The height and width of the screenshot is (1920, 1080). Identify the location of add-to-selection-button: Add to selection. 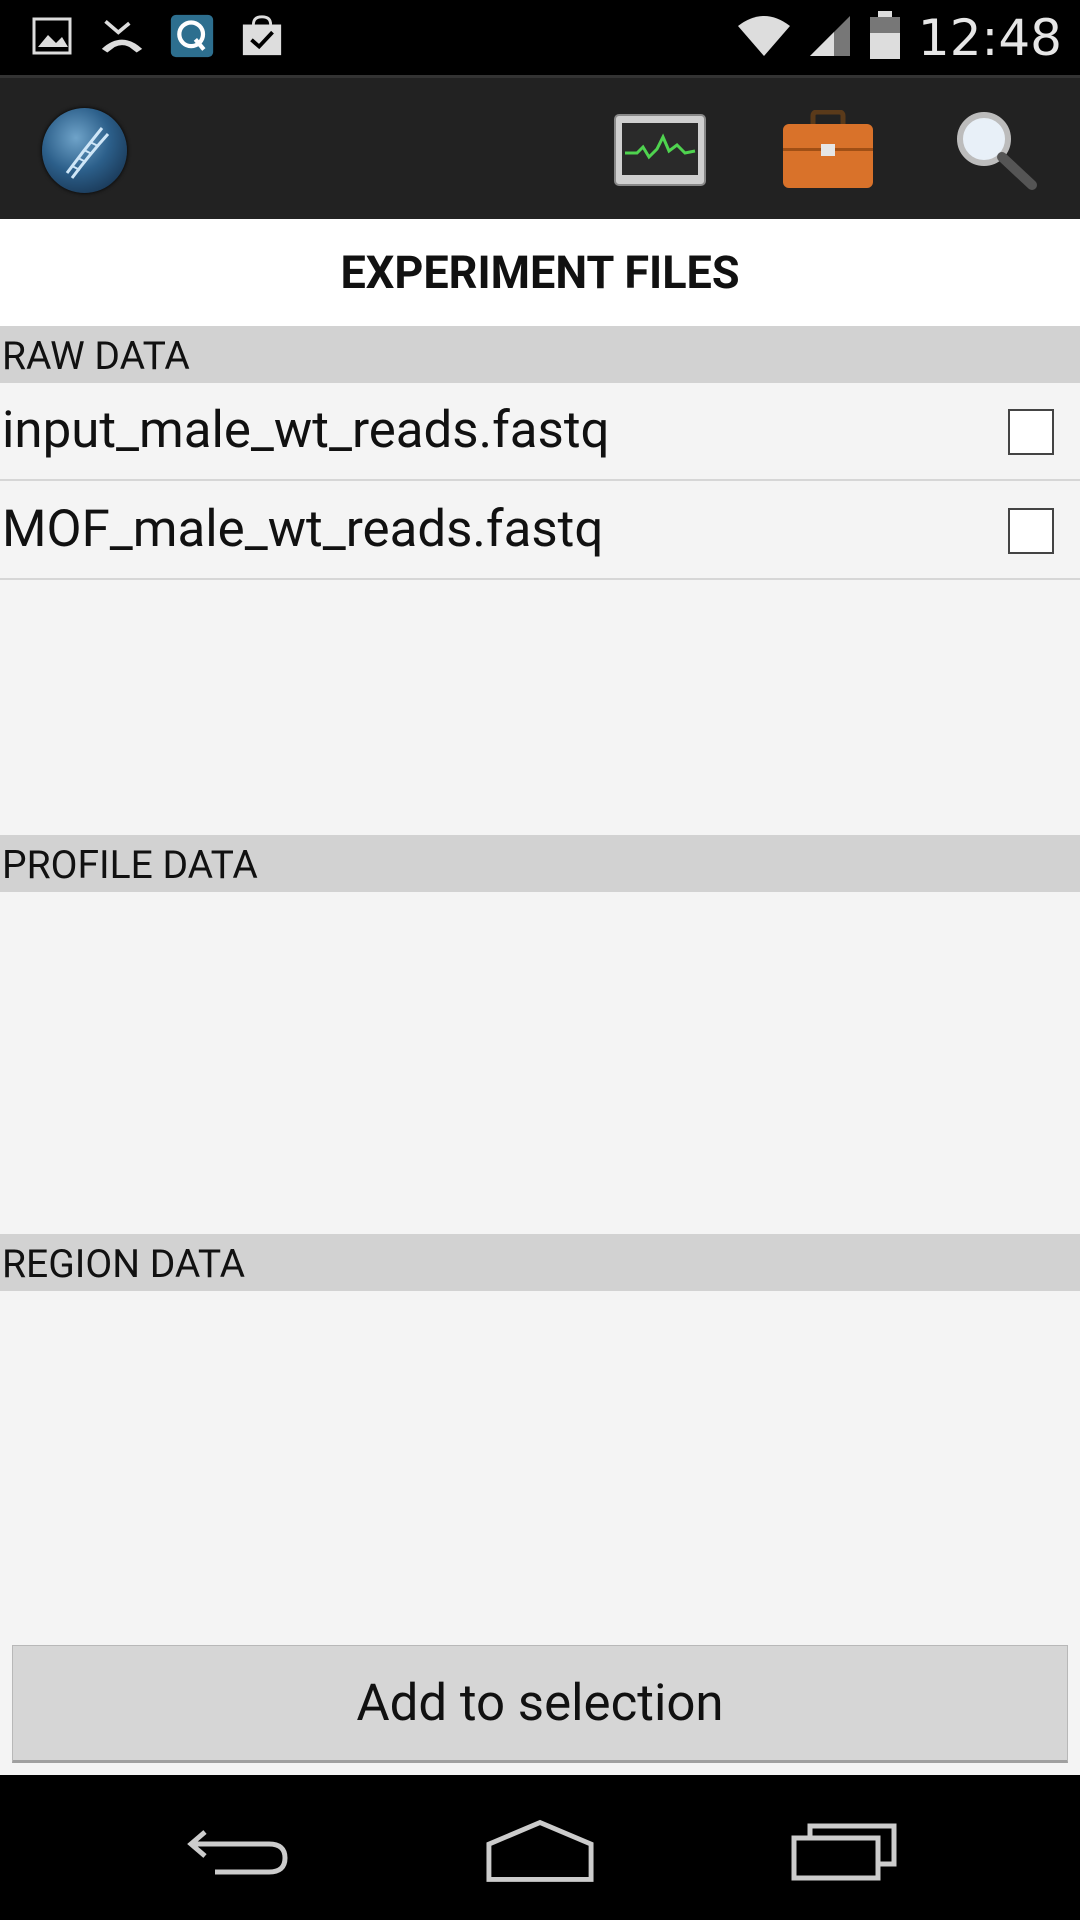
(540, 1704).